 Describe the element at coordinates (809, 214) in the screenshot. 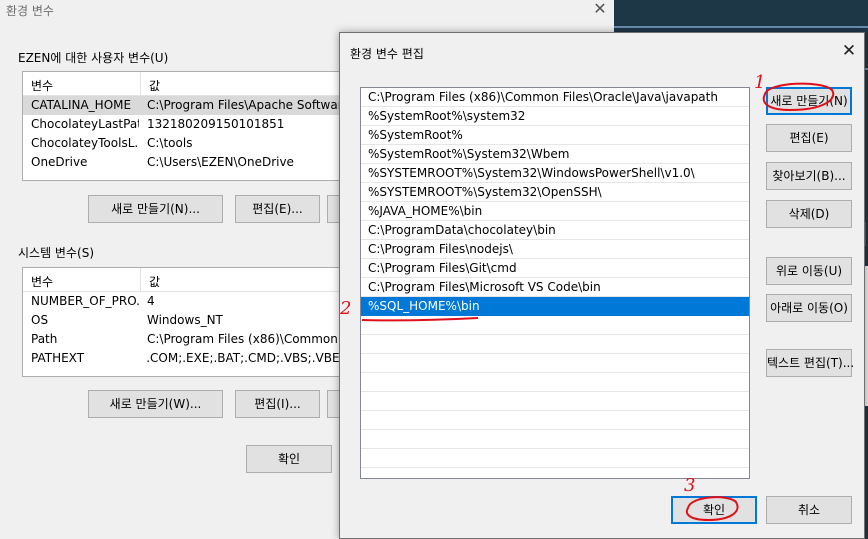

I see `delete-button: 삭제(D)` at that location.